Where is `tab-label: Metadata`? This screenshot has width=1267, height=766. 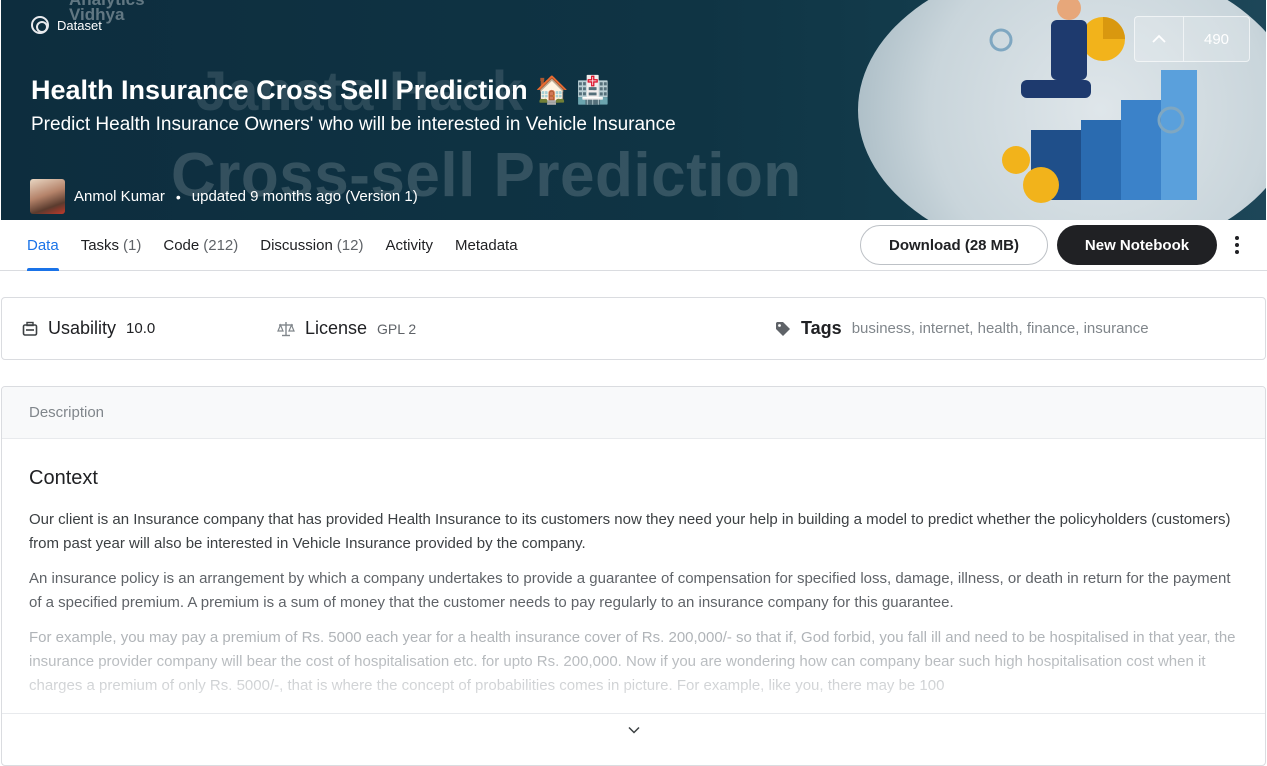
tab-label: Metadata is located at coordinates (486, 245).